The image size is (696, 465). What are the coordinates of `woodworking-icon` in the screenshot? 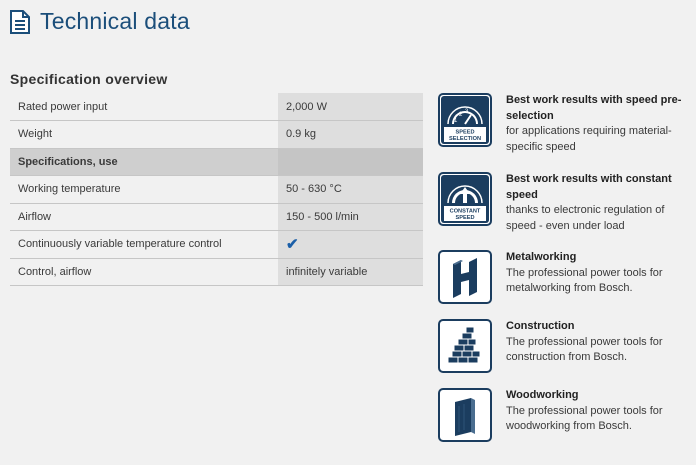 It's located at (465, 415).